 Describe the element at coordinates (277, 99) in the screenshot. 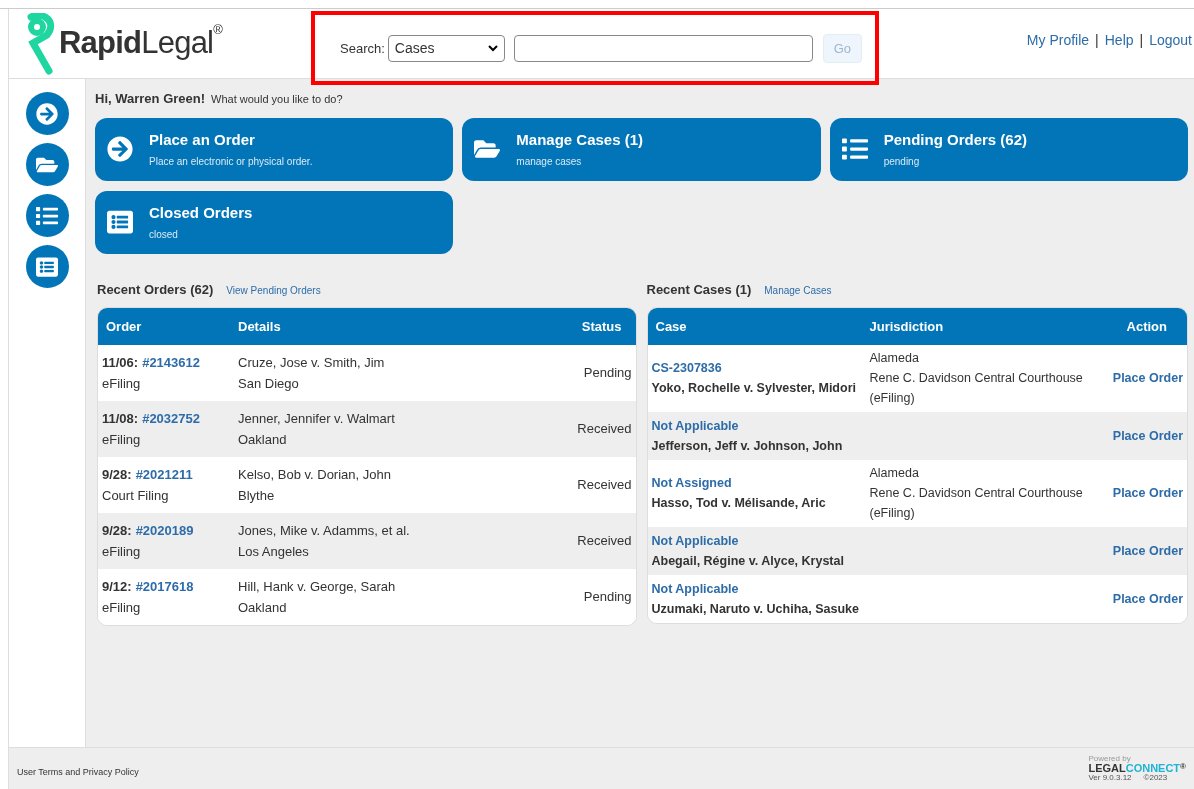

I see `greeting-prompt: What would you like to do?` at that location.